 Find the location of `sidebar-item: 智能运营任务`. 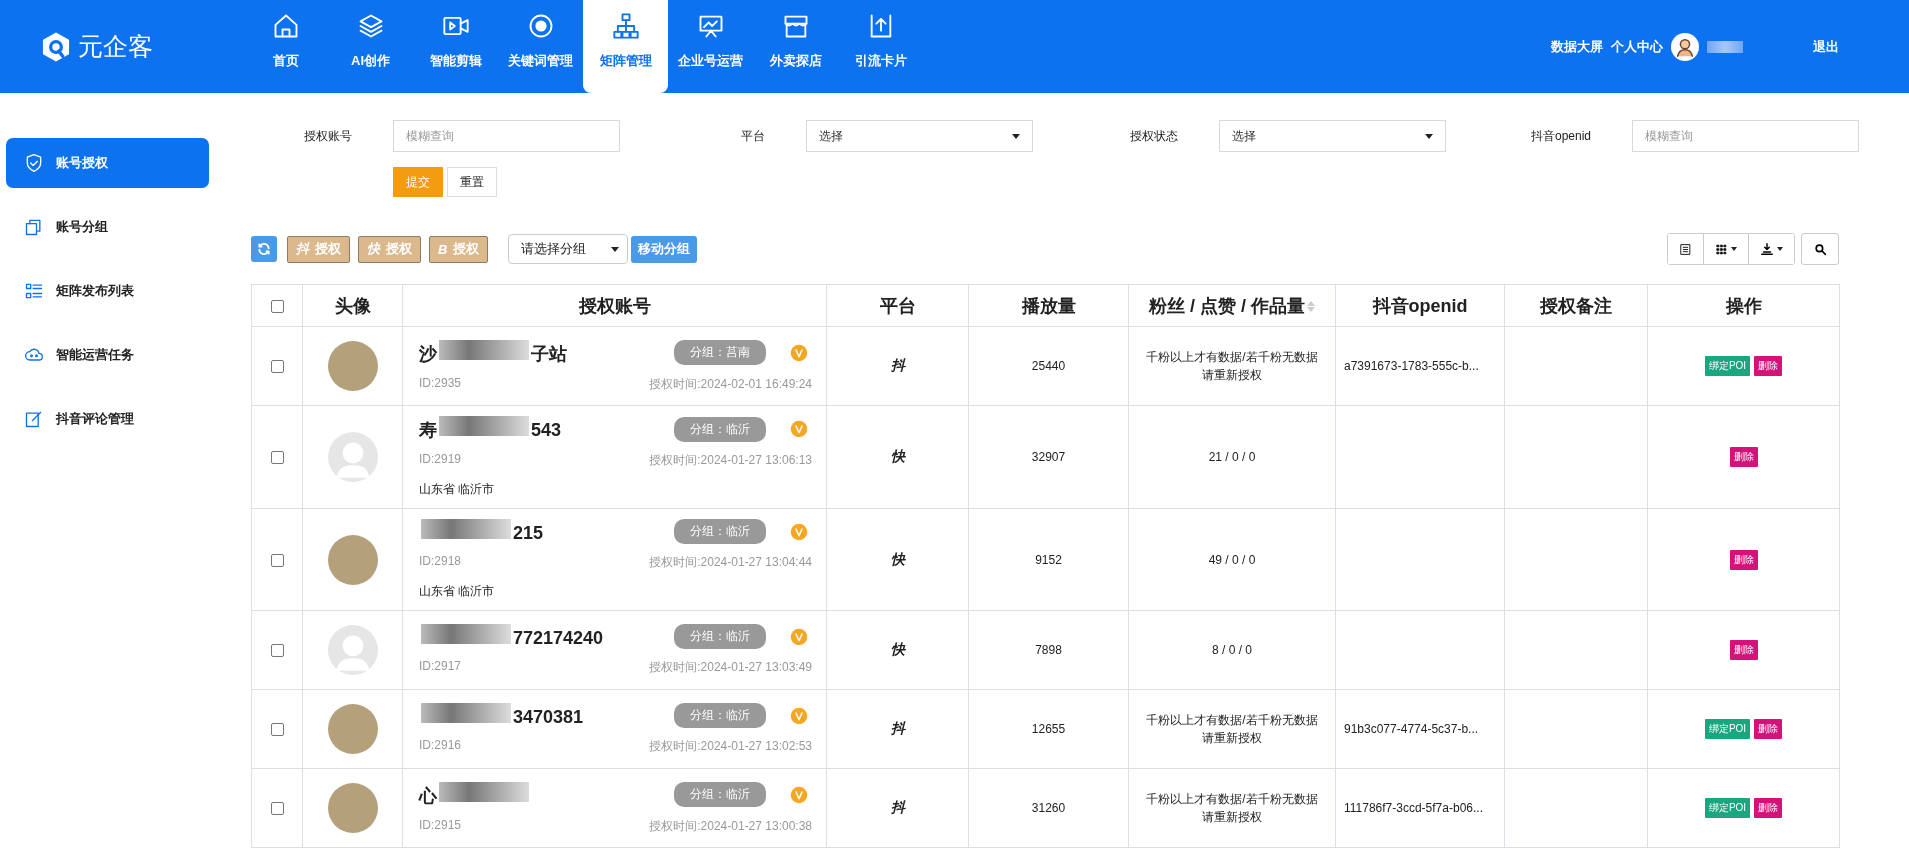

sidebar-item: 智能运营任务 is located at coordinates (107, 355).